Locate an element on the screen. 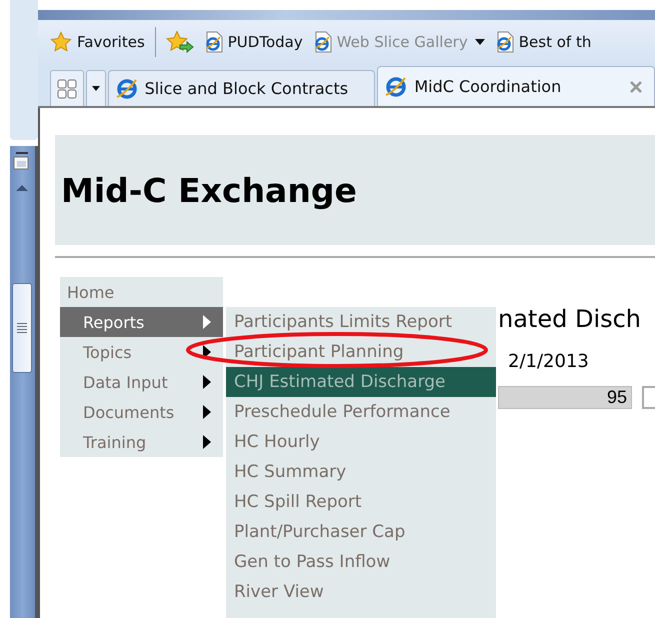 The height and width of the screenshot is (618, 655). add-favorite-icon is located at coordinates (180, 42).